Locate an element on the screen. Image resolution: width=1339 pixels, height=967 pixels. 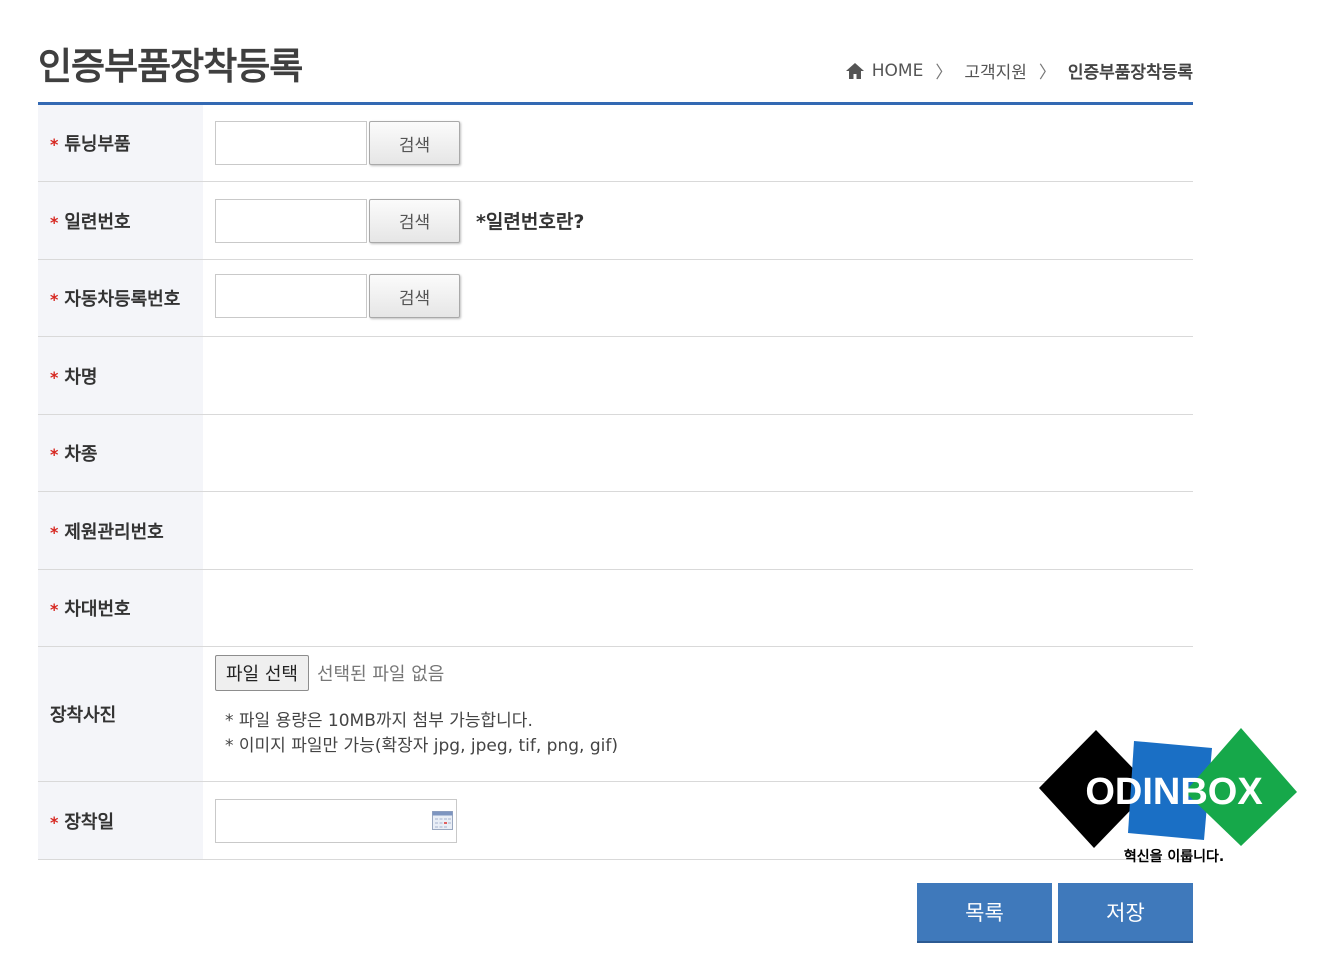
page-title: 인증부품장착등록 is located at coordinates (170, 66).